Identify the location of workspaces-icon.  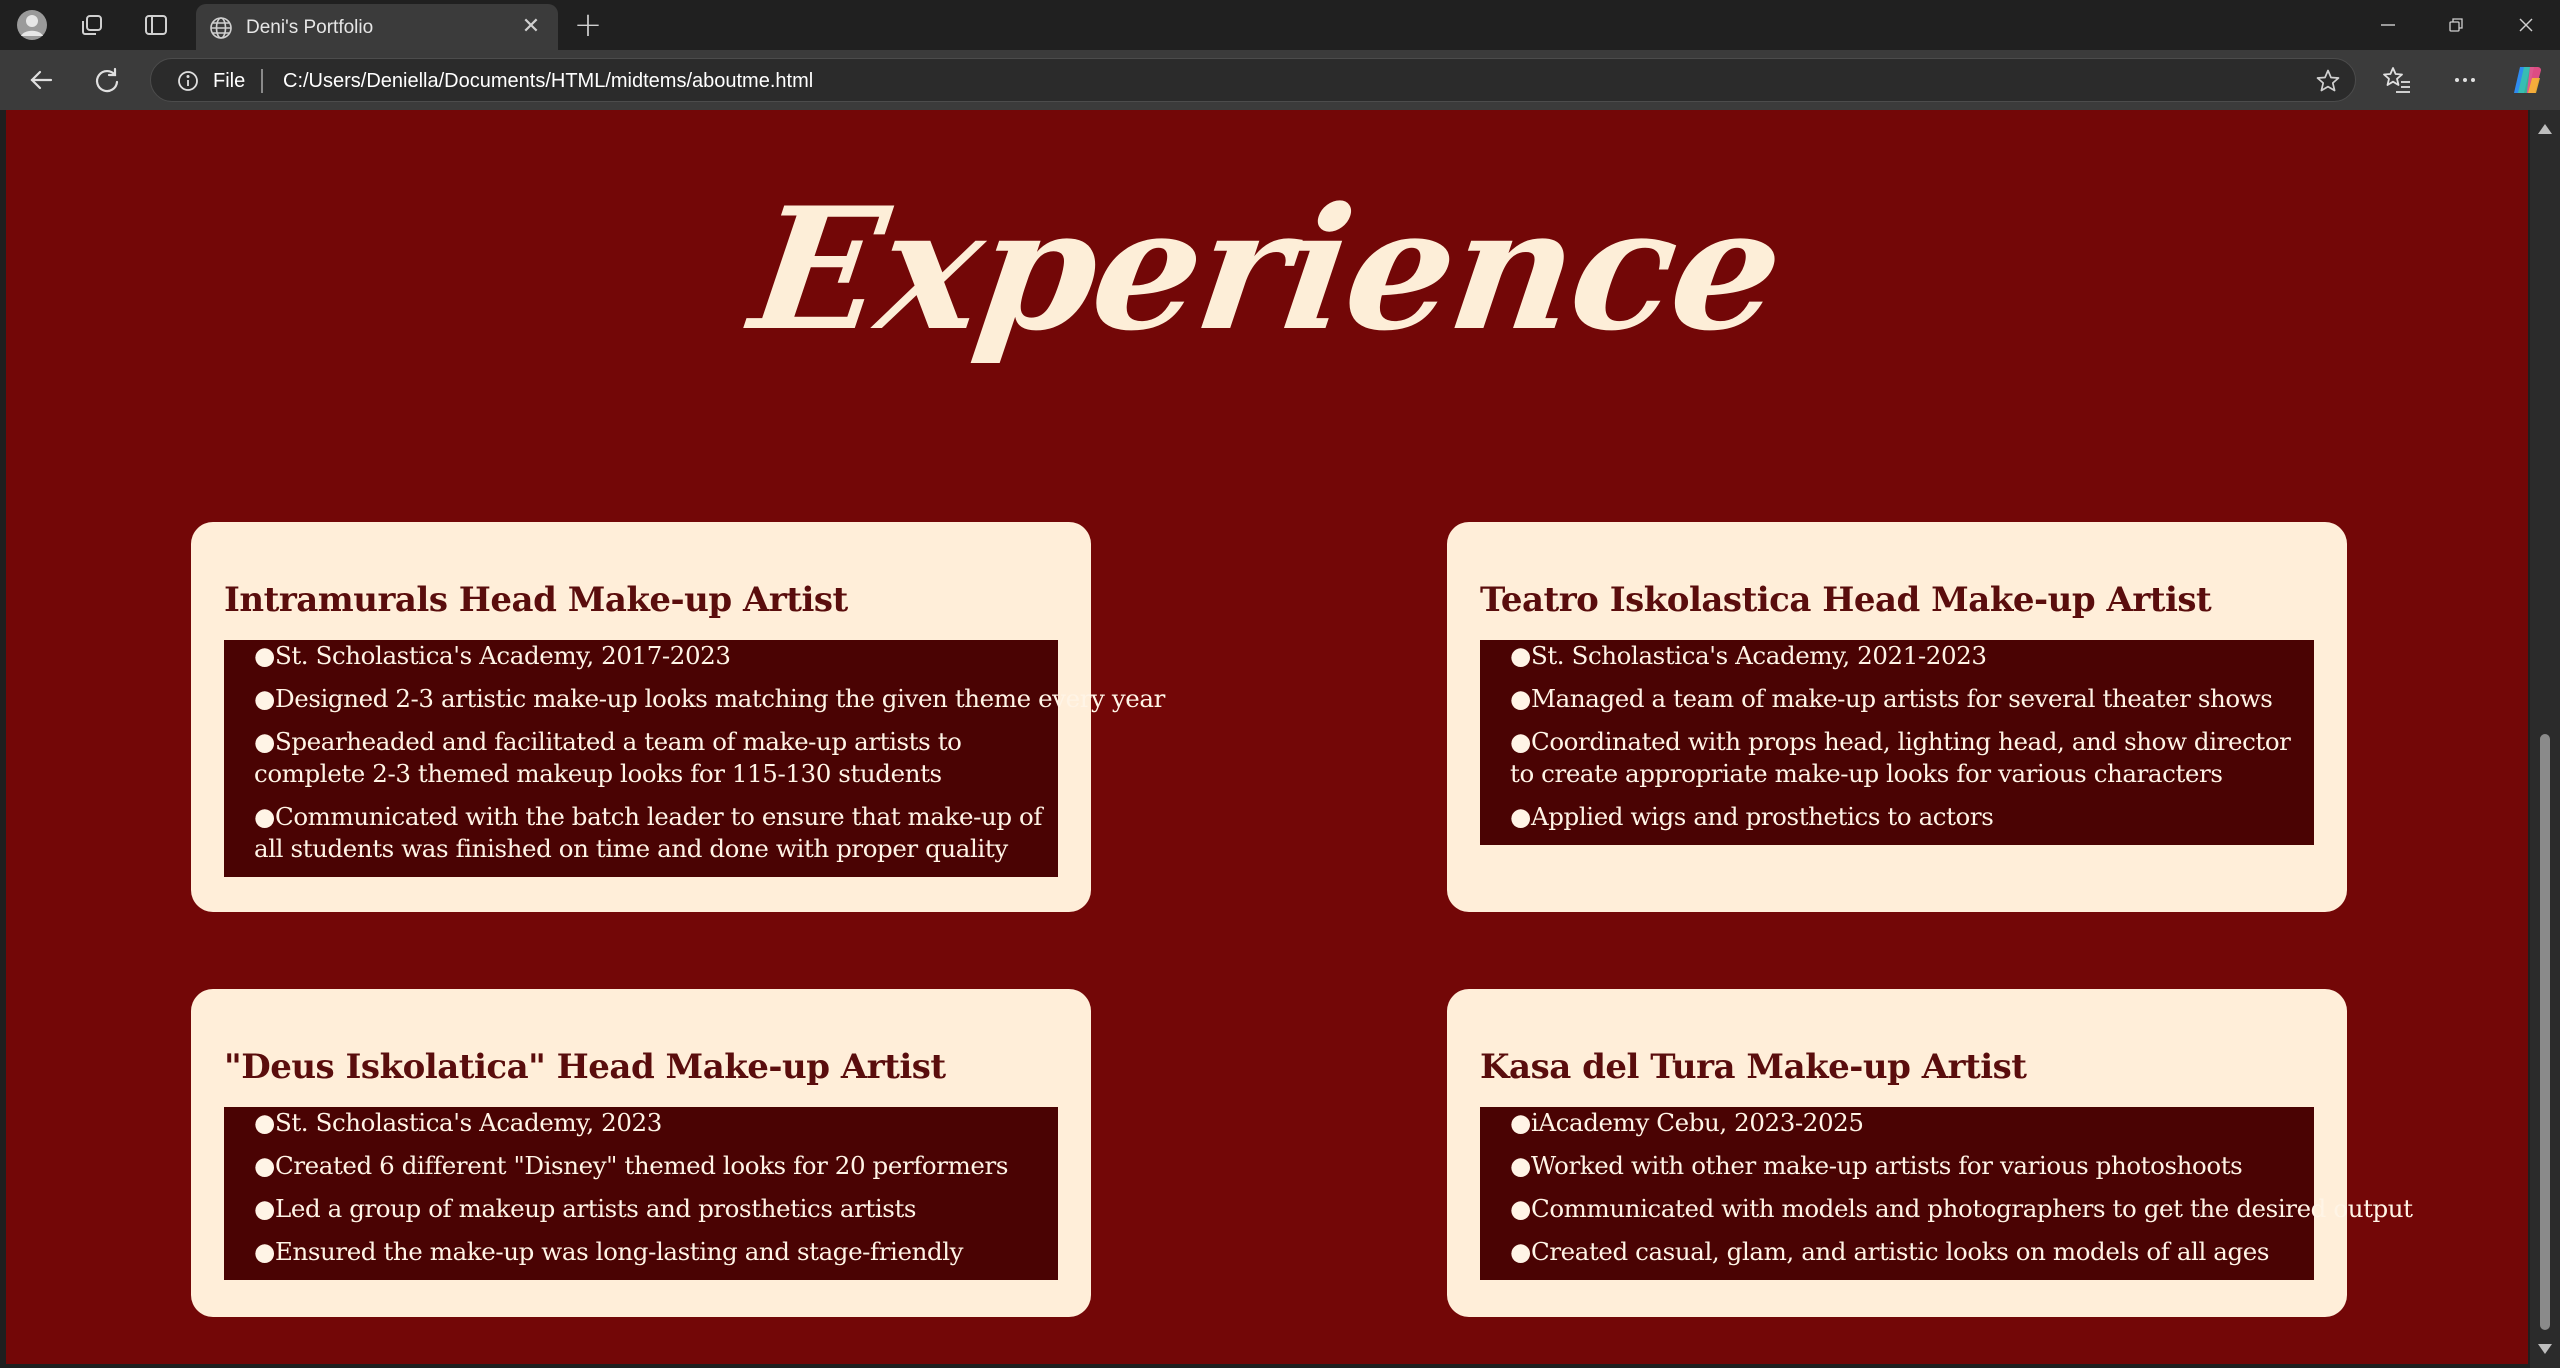
(92, 25).